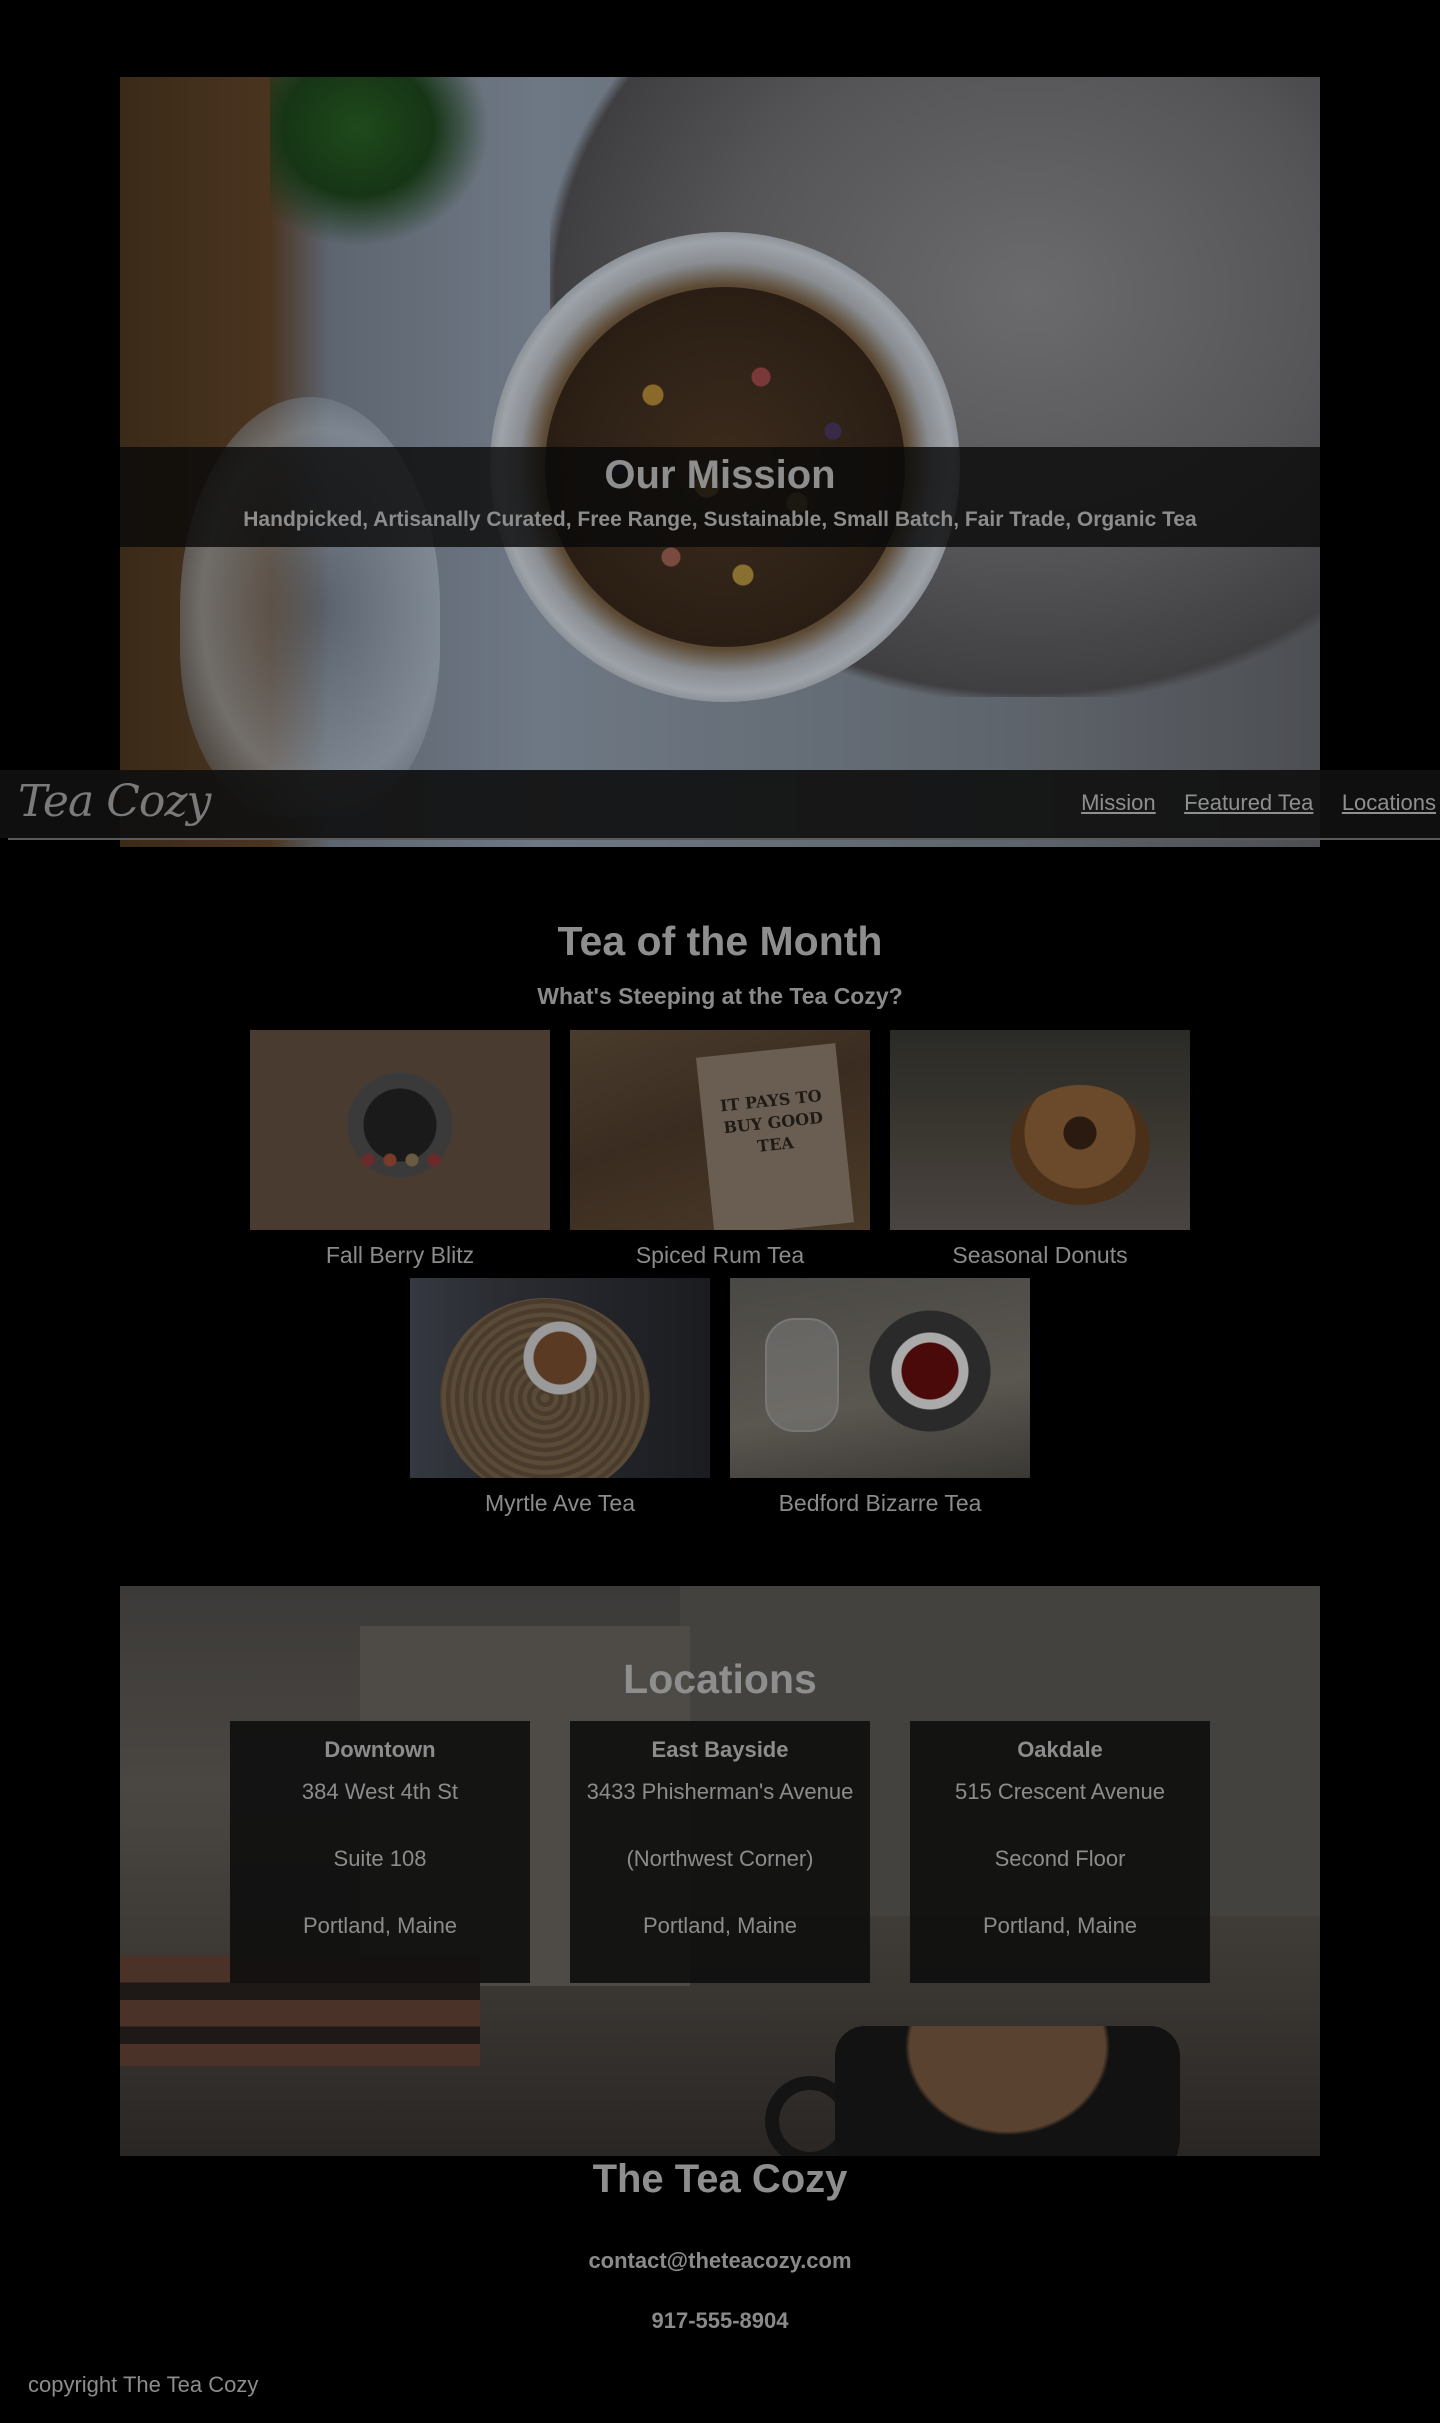 Image resolution: width=1440 pixels, height=2423 pixels. Describe the element at coordinates (771, 1120) in the screenshot. I see `tea-box-text: IT PAYS TO BUY GOOD TEA` at that location.